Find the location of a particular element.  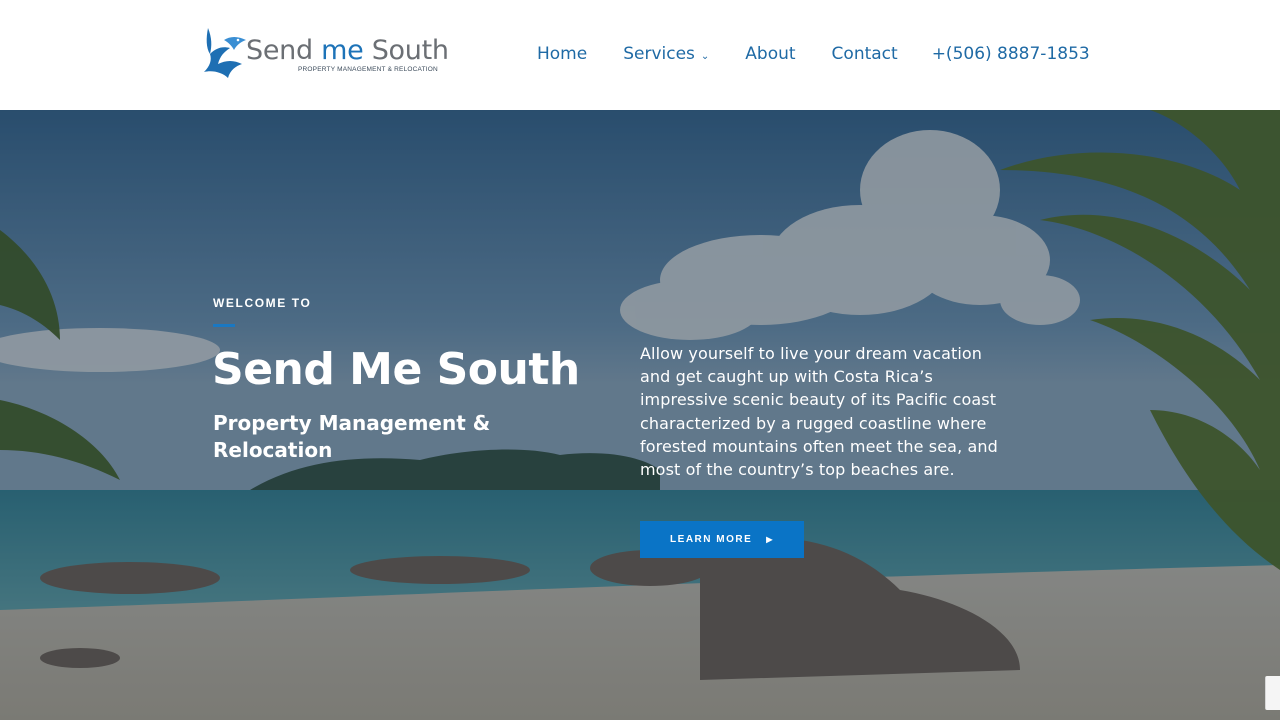

play-arrow-icon: ▶ is located at coordinates (770, 539).